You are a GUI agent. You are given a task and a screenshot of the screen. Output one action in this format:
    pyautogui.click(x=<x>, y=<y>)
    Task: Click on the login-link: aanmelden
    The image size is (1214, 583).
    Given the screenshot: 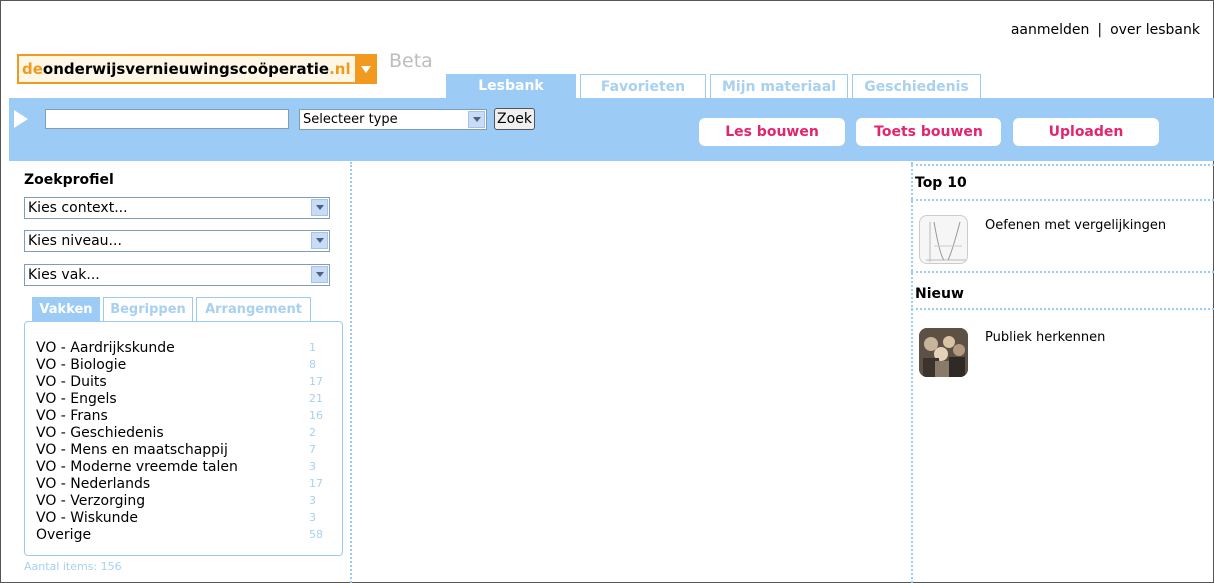 What is the action you would take?
    pyautogui.click(x=1050, y=30)
    